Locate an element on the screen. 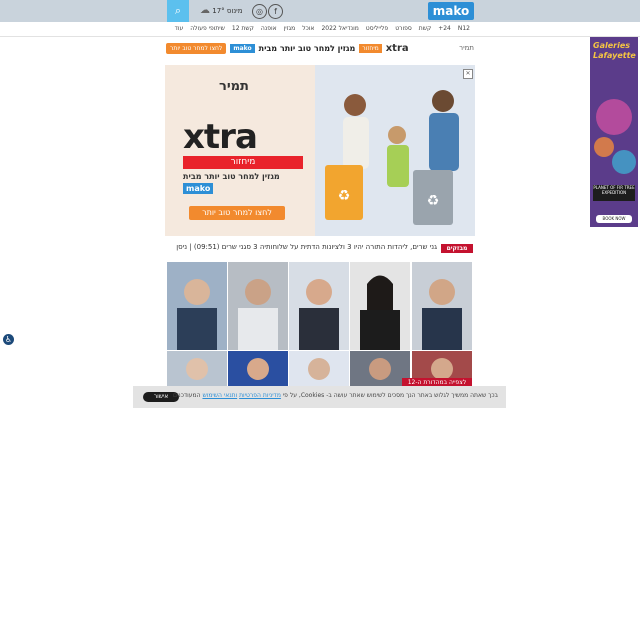 The height and width of the screenshot is (640, 640). instagram-icon: ◎ is located at coordinates (259, 11).